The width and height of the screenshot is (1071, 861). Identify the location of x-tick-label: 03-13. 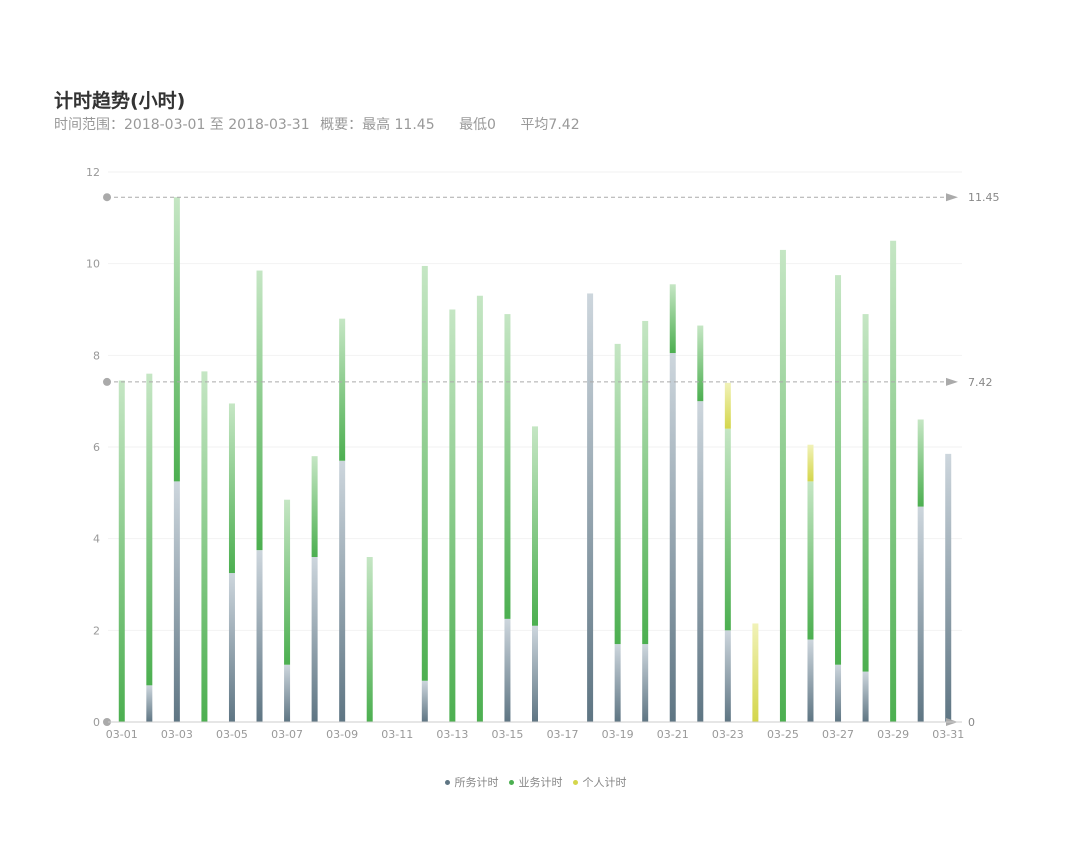
(452, 734).